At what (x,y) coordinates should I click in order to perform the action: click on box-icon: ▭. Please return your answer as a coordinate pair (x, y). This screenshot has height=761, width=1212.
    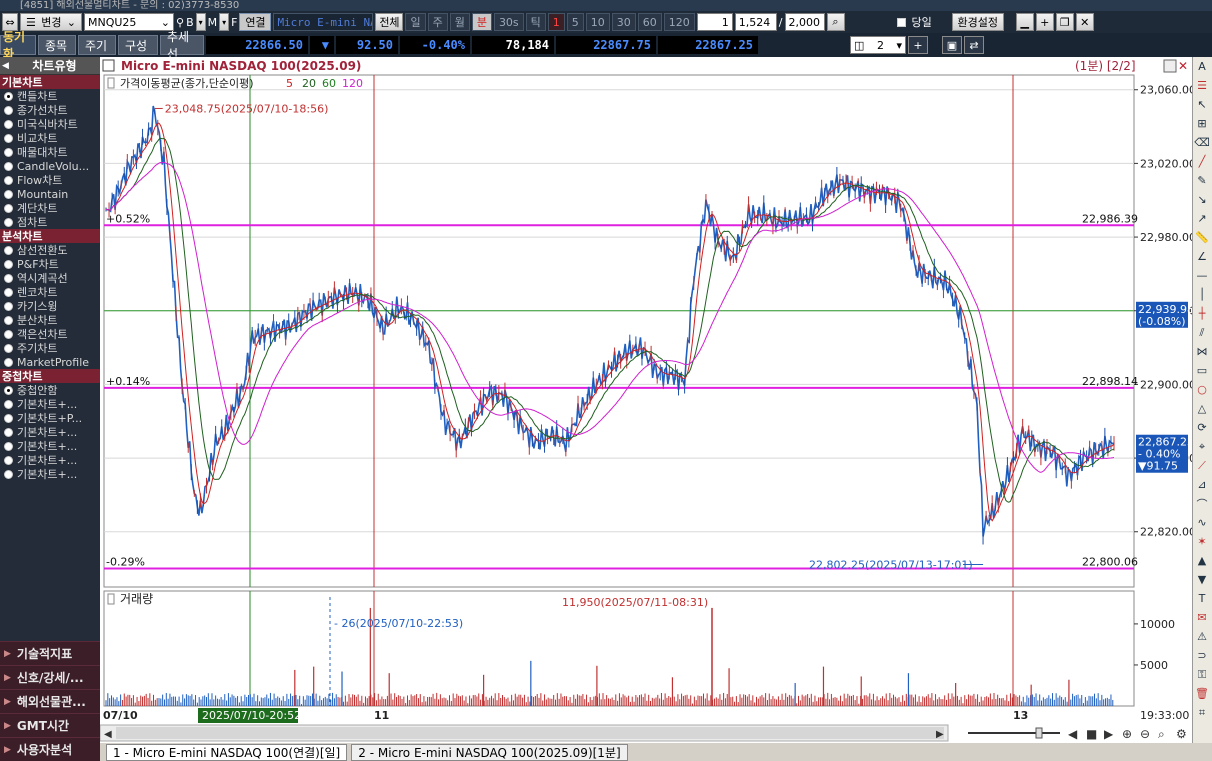
    Looking at the image, I should click on (1202, 370).